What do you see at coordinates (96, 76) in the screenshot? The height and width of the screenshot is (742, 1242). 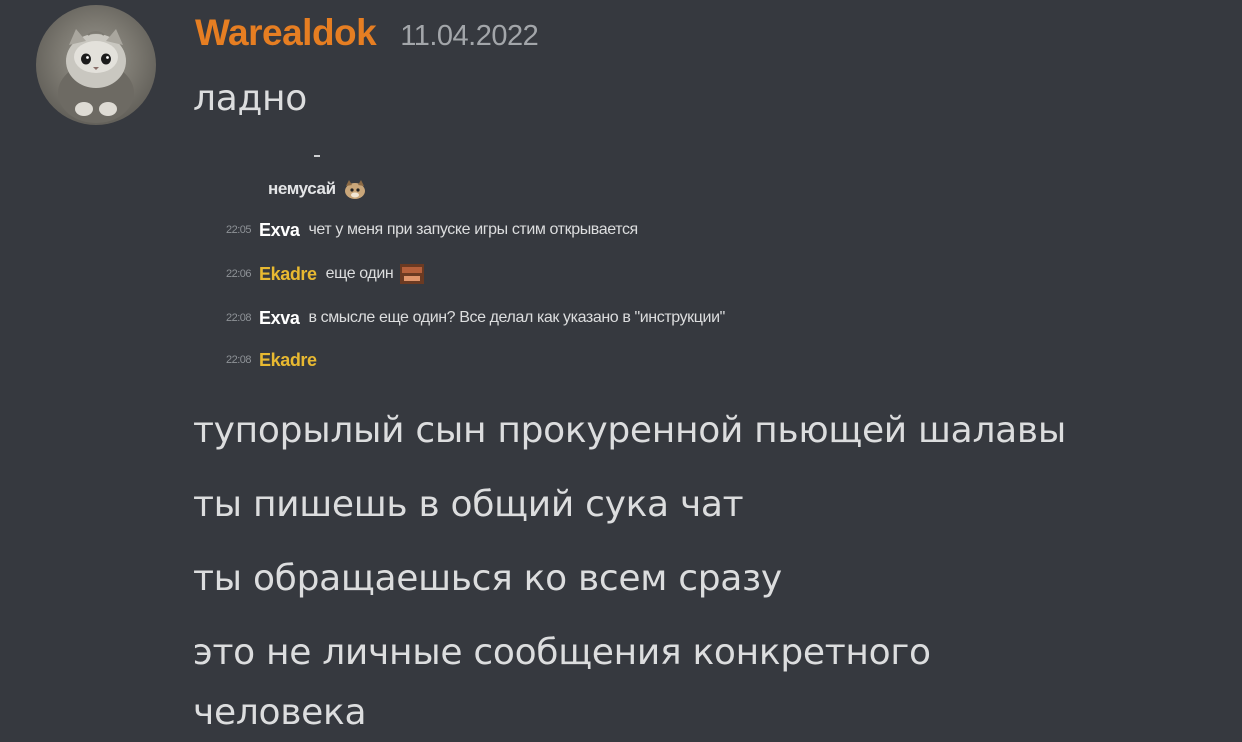 I see `cat-avatar-image` at bounding box center [96, 76].